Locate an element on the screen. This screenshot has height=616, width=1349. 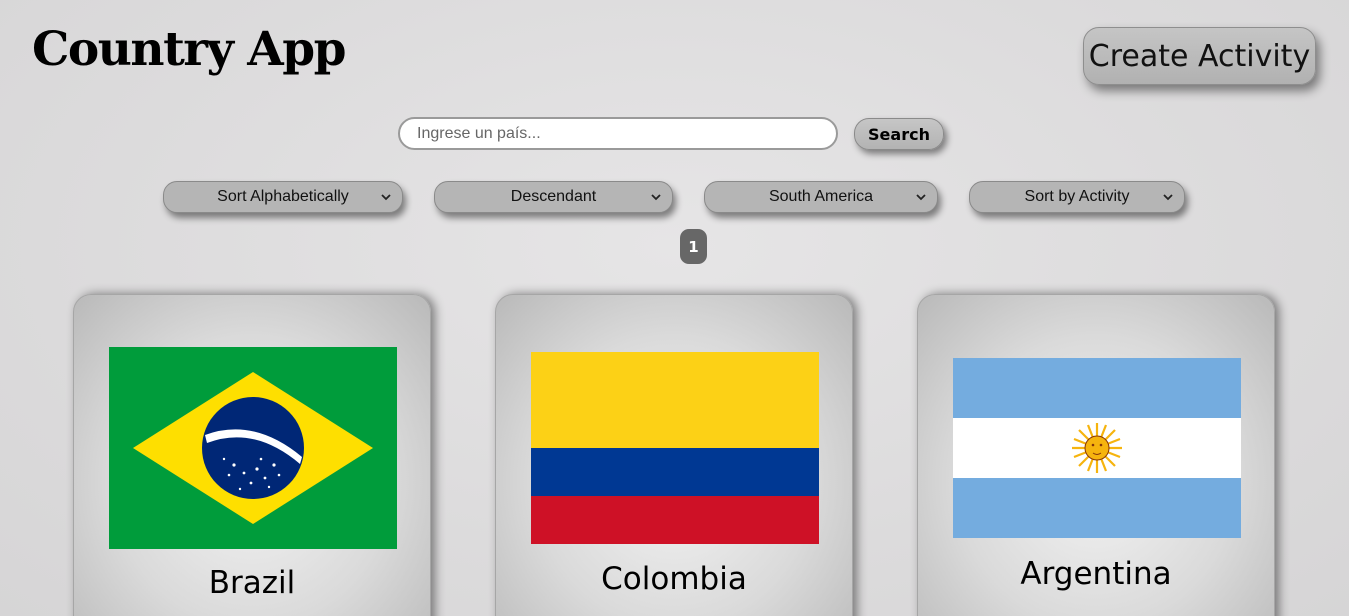
colombia-flag-icon is located at coordinates (675, 448).